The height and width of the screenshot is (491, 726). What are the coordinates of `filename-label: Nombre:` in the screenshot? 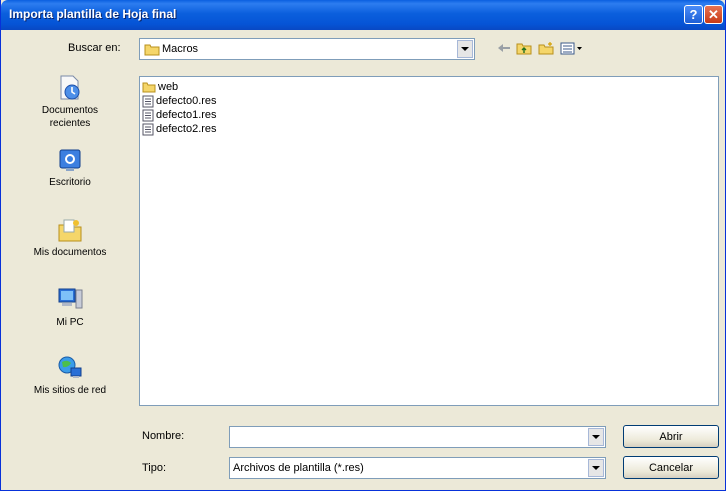 It's located at (163, 436).